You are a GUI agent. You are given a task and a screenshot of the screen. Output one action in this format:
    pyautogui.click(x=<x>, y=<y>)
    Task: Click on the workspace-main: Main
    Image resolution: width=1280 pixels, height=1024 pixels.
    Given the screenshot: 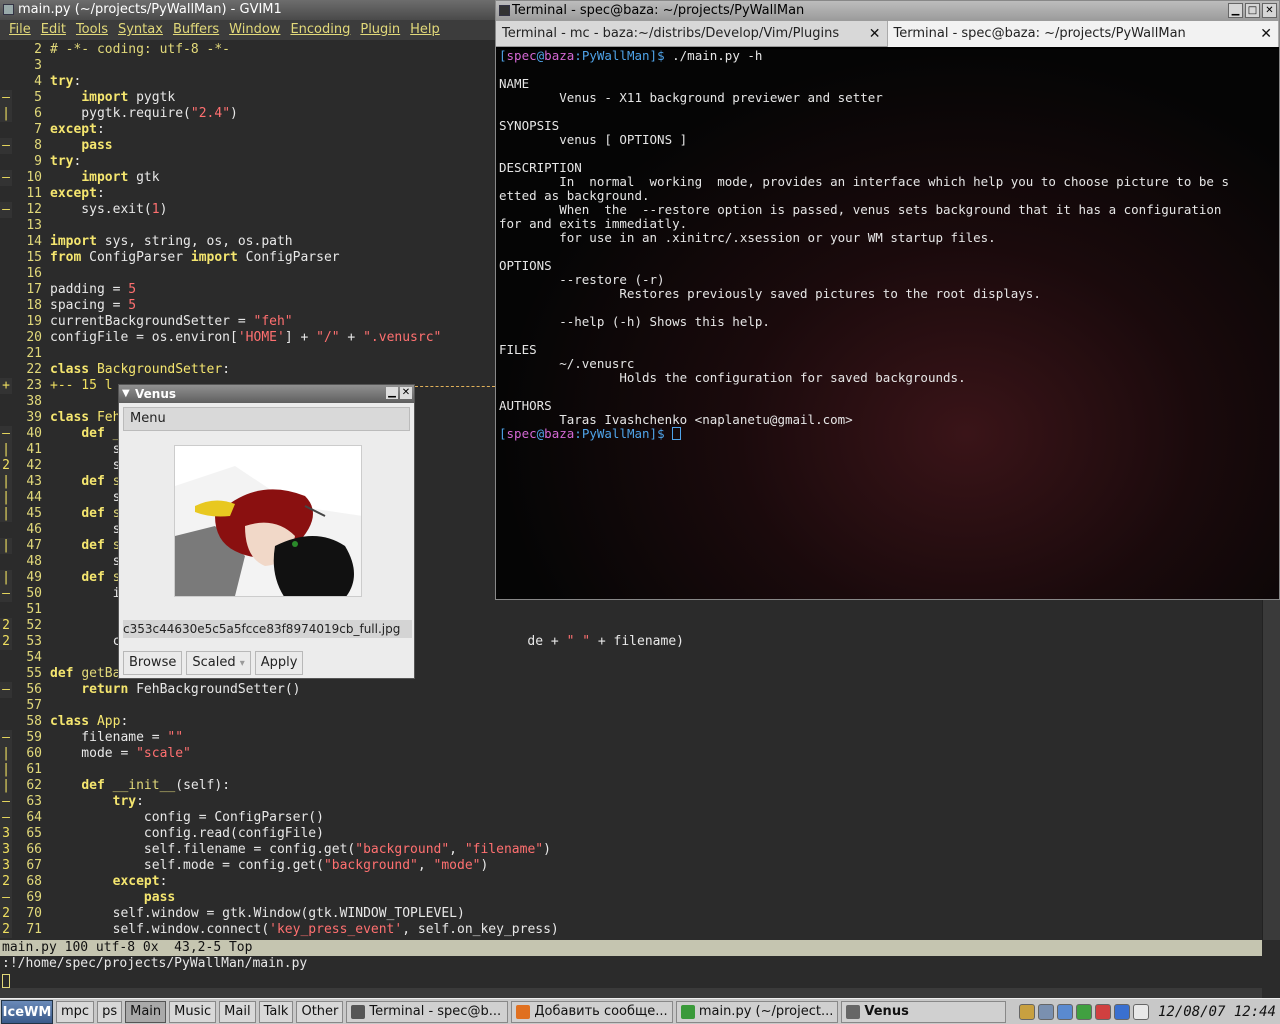 What is the action you would take?
    pyautogui.click(x=146, y=1011)
    